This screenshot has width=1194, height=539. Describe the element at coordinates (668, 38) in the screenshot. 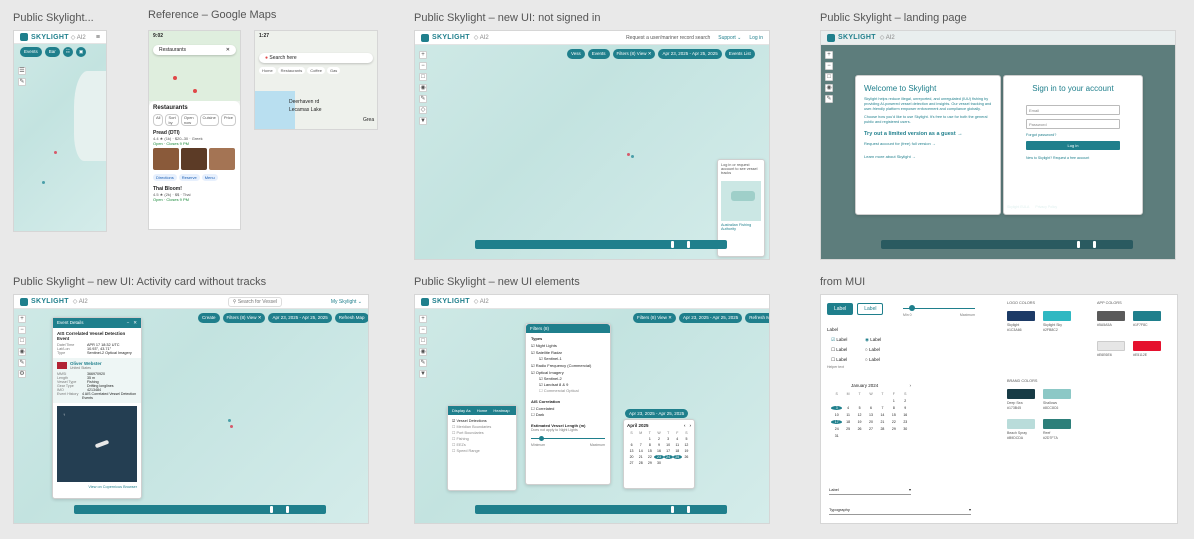

I see `request-search-link: Request a user/mariner record search` at that location.